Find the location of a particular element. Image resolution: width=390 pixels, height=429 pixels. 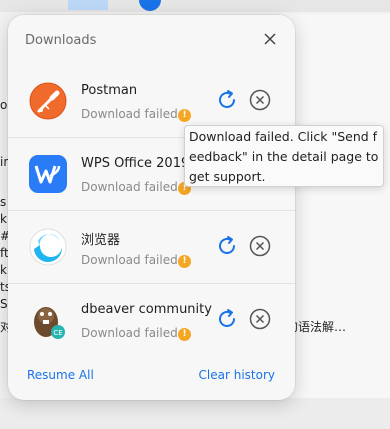

close-icon is located at coordinates (270, 39).